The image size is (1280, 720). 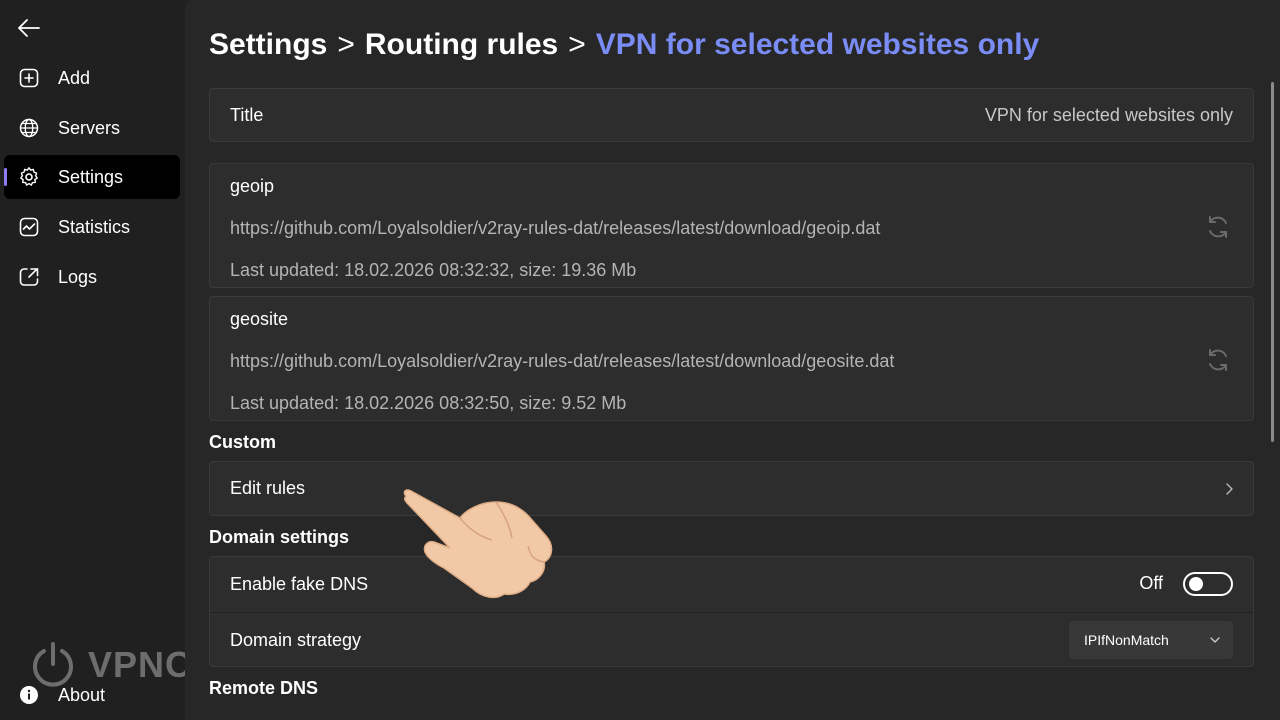 I want to click on sidebar-item-label: Add, so click(x=74, y=77).